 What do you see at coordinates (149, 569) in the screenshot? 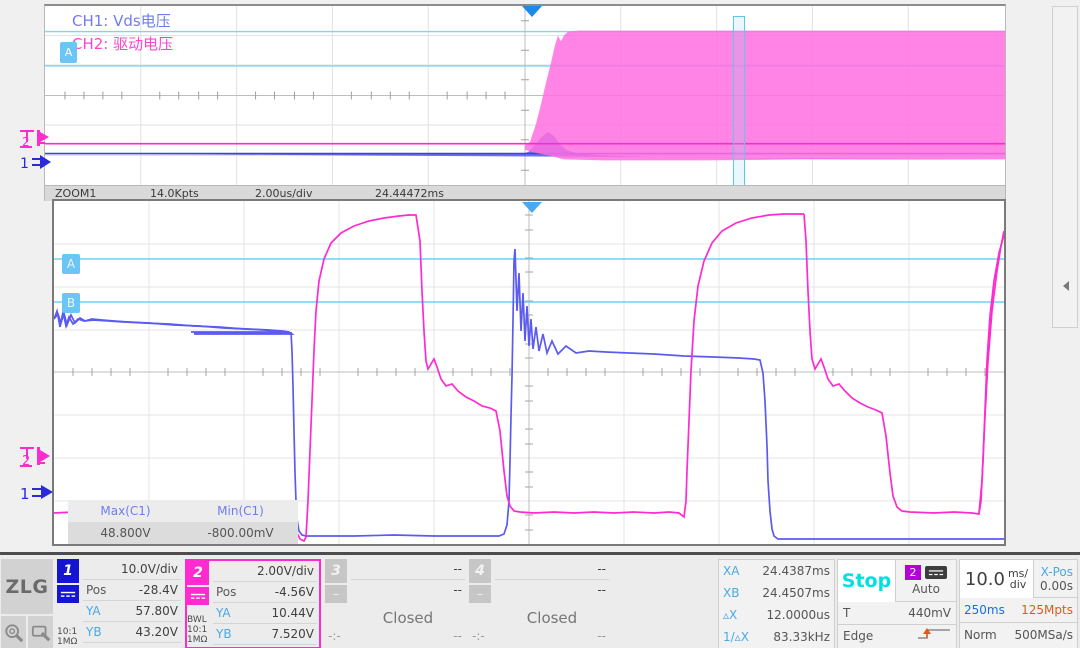
I see `channel-1-scale: 10.0V/div` at bounding box center [149, 569].